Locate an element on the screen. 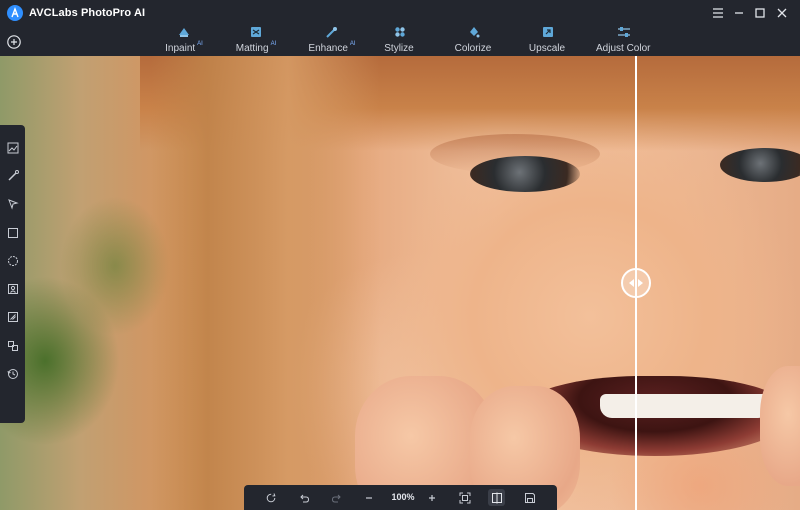 This screenshot has height=510, width=800. colorize-icon is located at coordinates (475, 32).